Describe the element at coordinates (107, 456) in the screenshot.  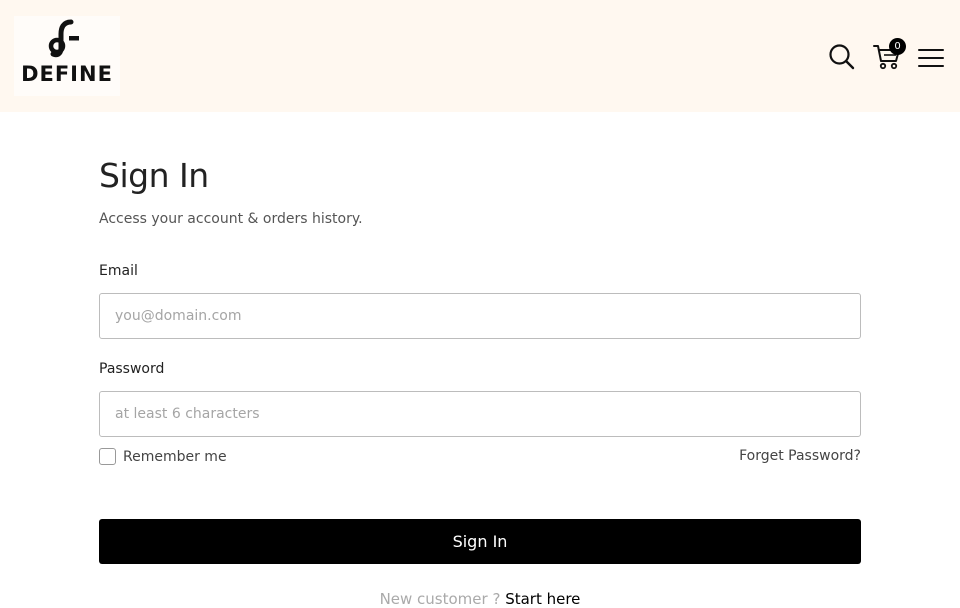
I see `remember-me-checkbox` at that location.